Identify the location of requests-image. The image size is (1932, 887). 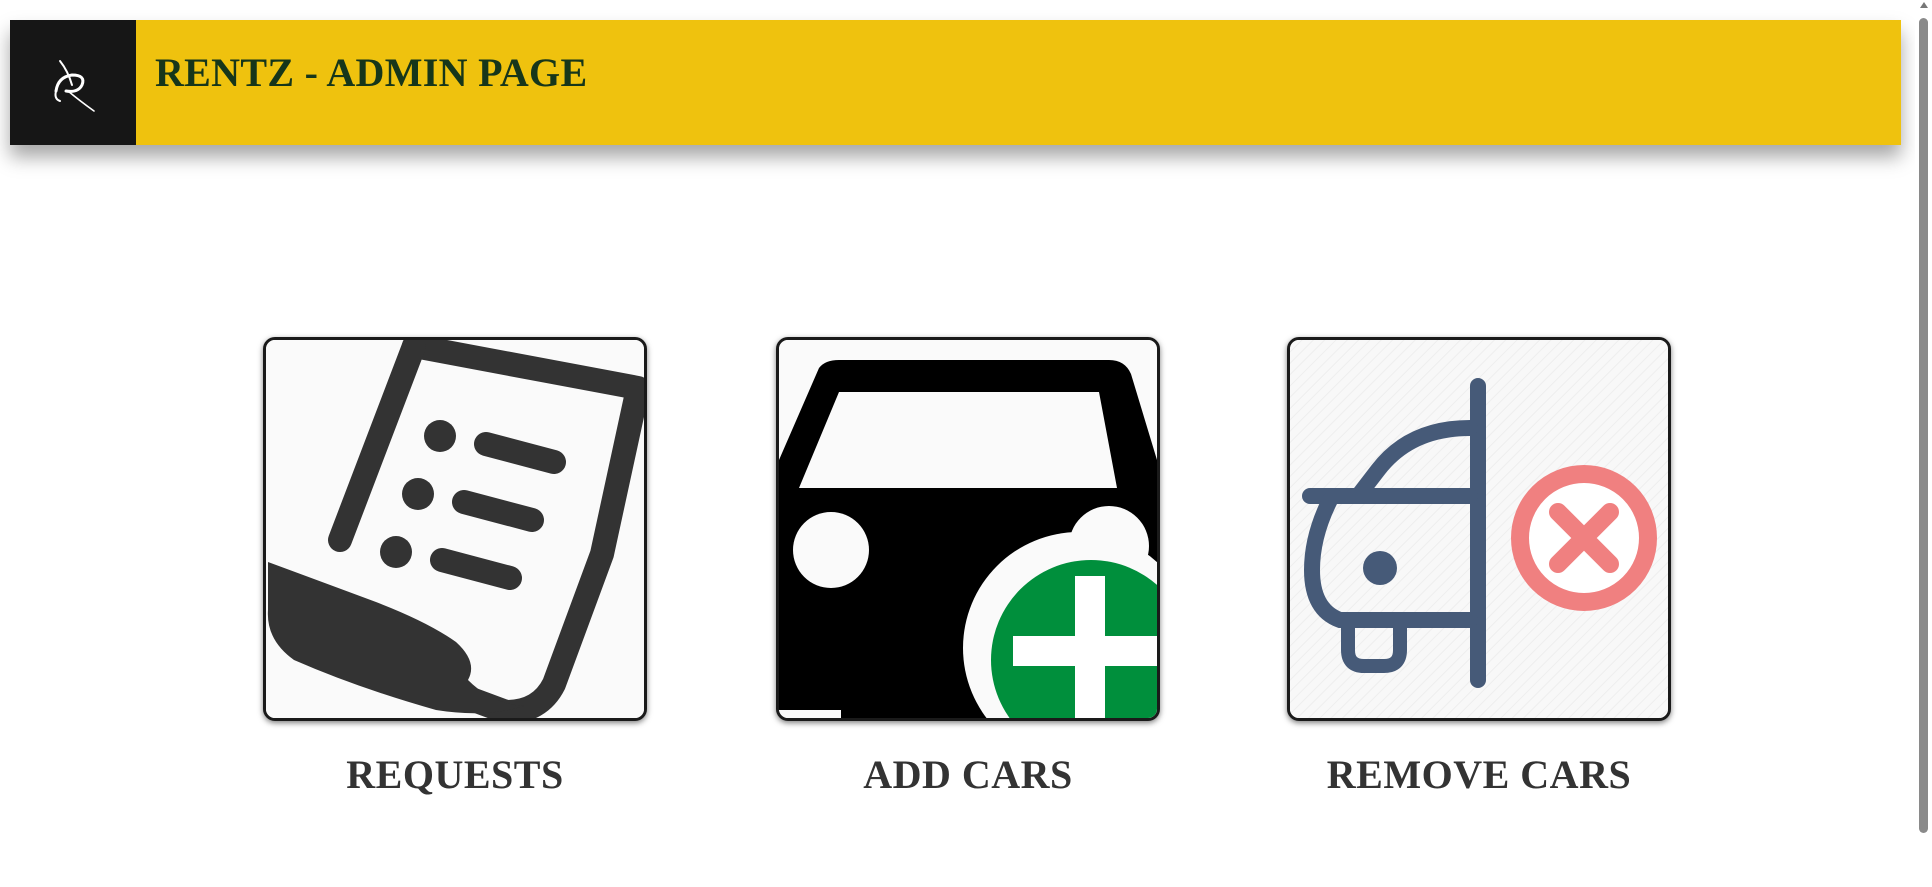
(455, 529).